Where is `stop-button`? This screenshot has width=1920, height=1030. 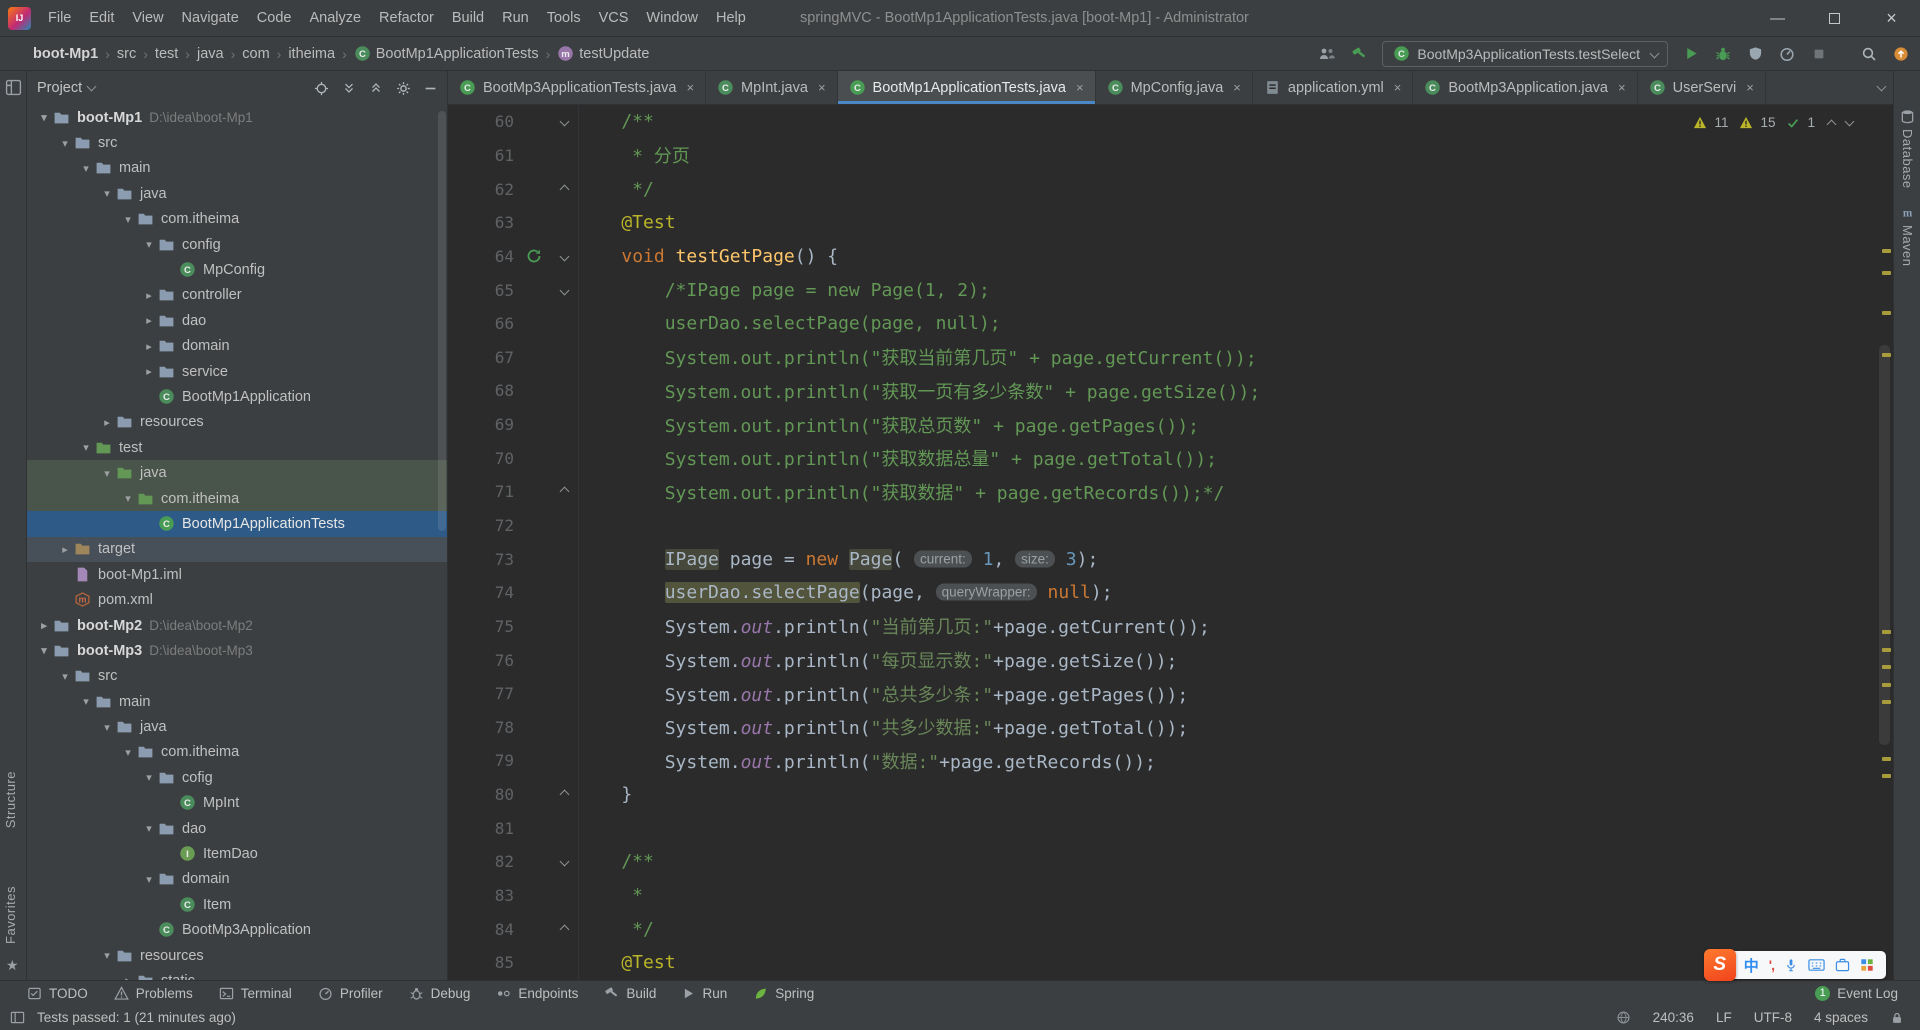 stop-button is located at coordinates (1819, 54).